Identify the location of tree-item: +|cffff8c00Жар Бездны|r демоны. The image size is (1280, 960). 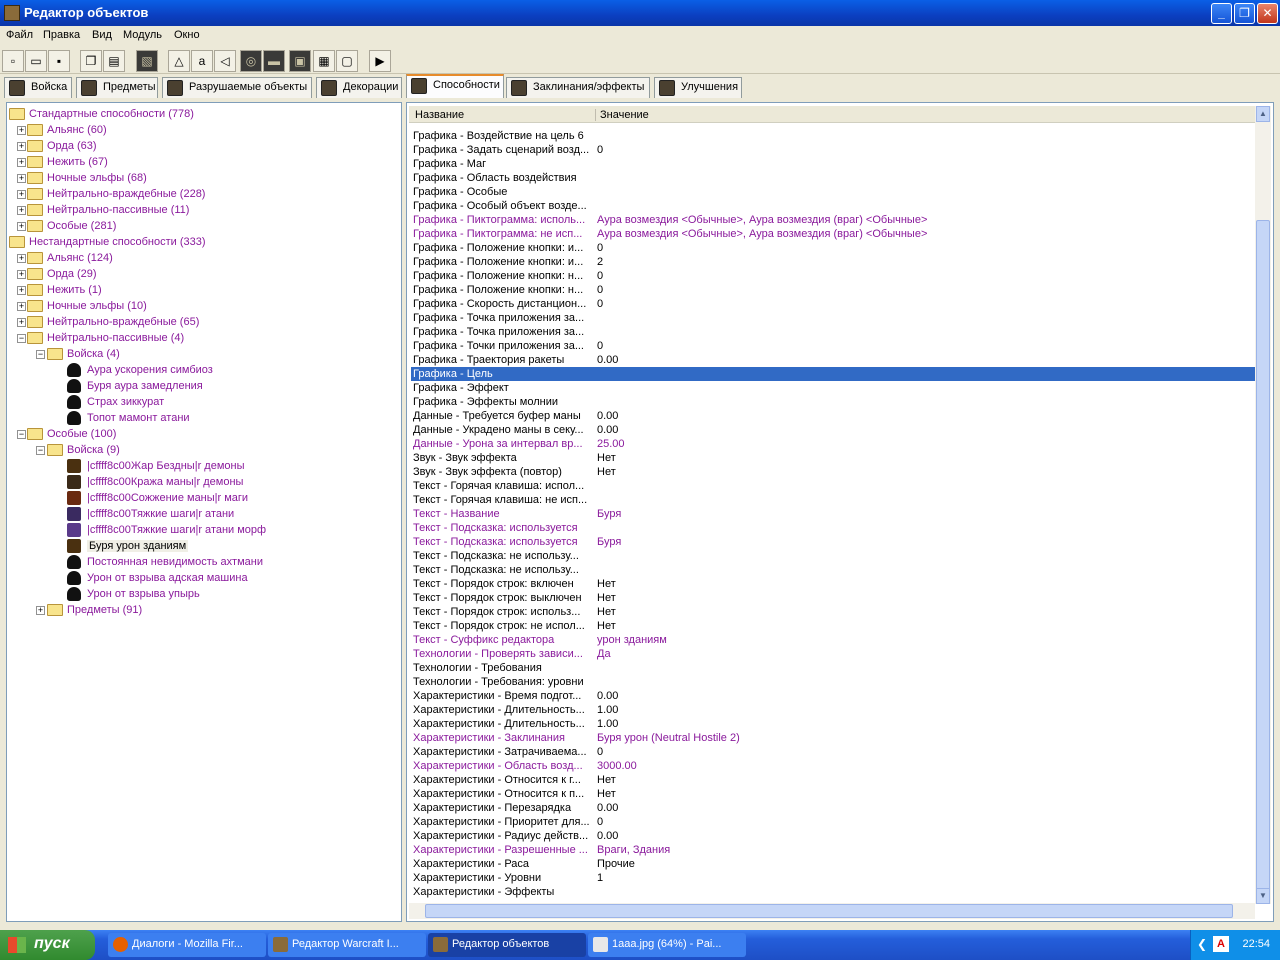
(202, 466).